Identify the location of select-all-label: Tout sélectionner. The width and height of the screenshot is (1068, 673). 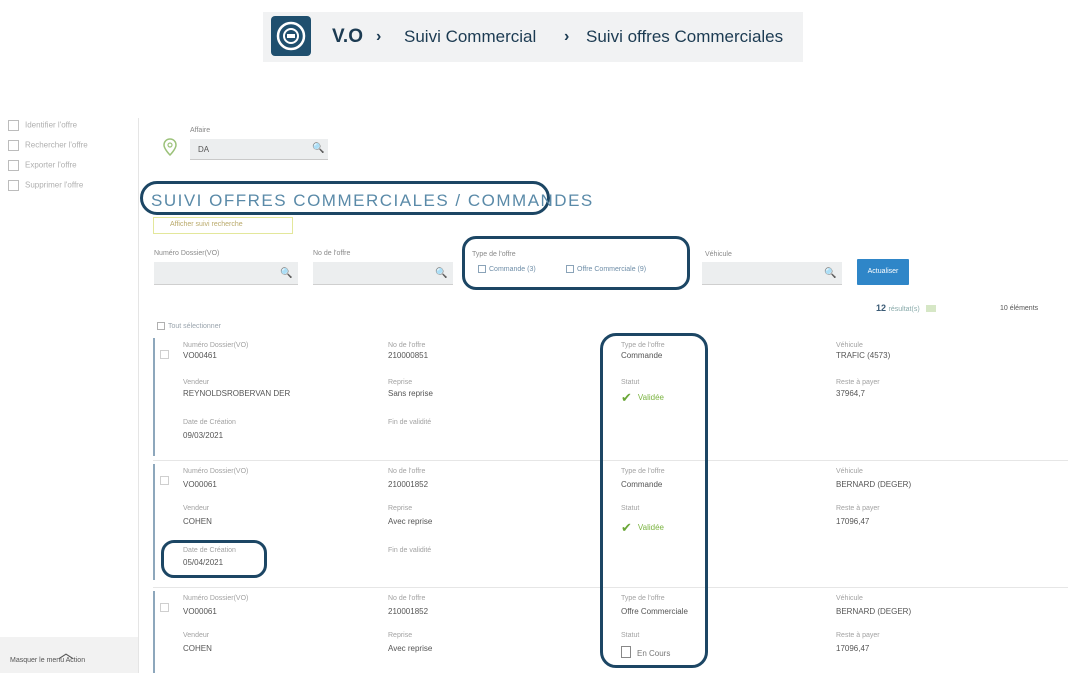
(194, 326).